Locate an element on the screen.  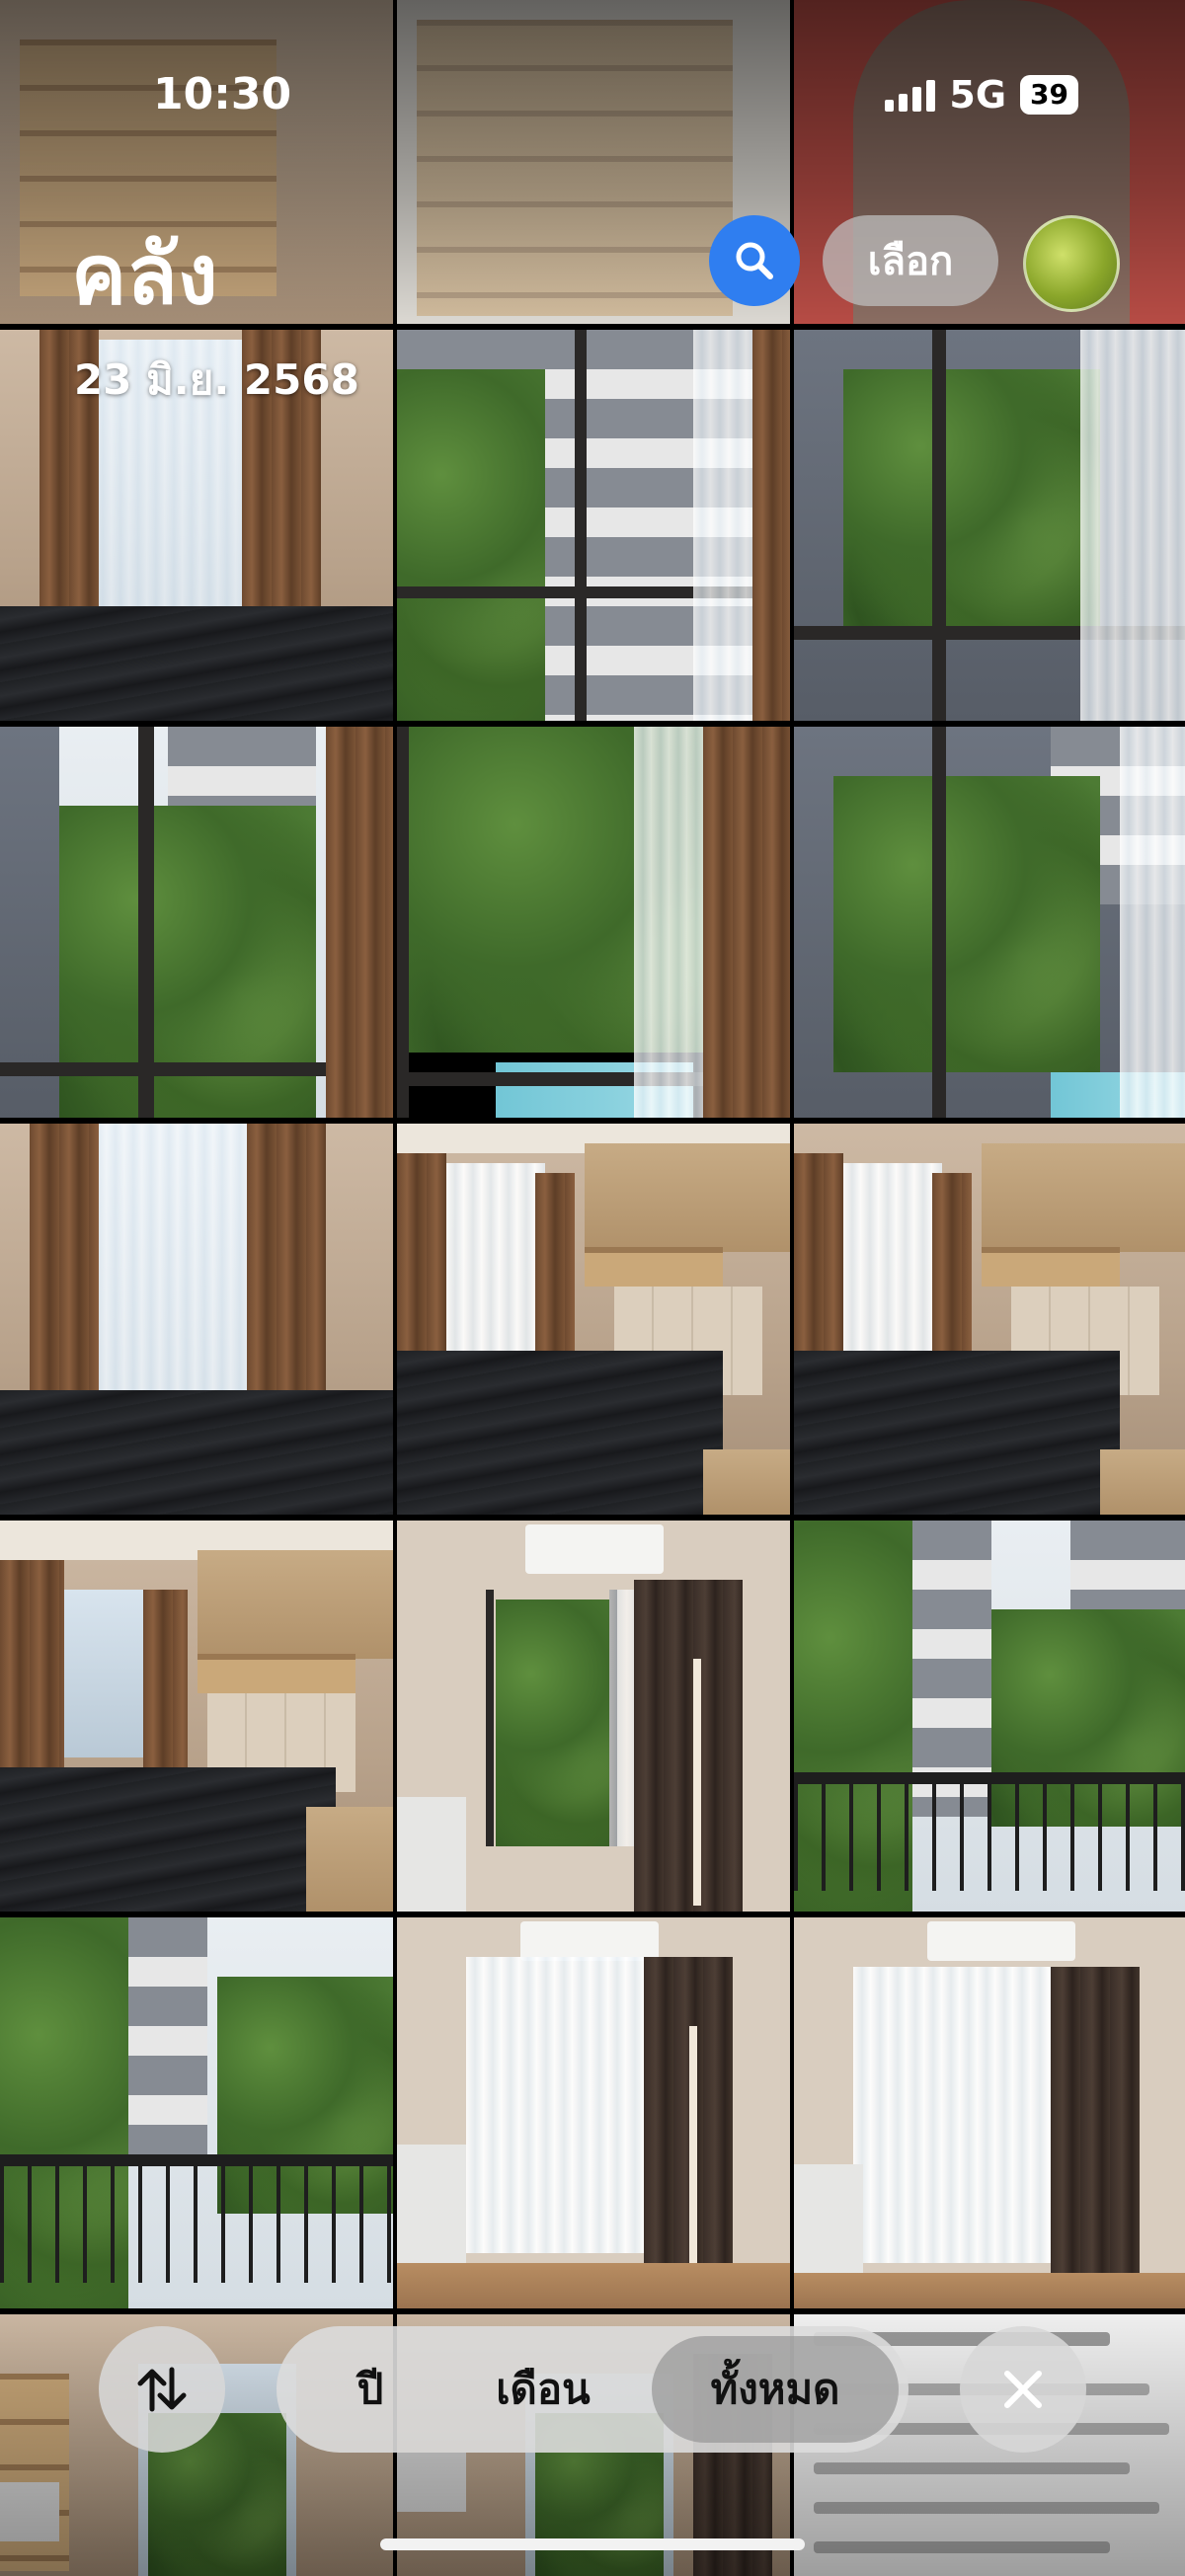
network-type: 5G is located at coordinates (978, 95).